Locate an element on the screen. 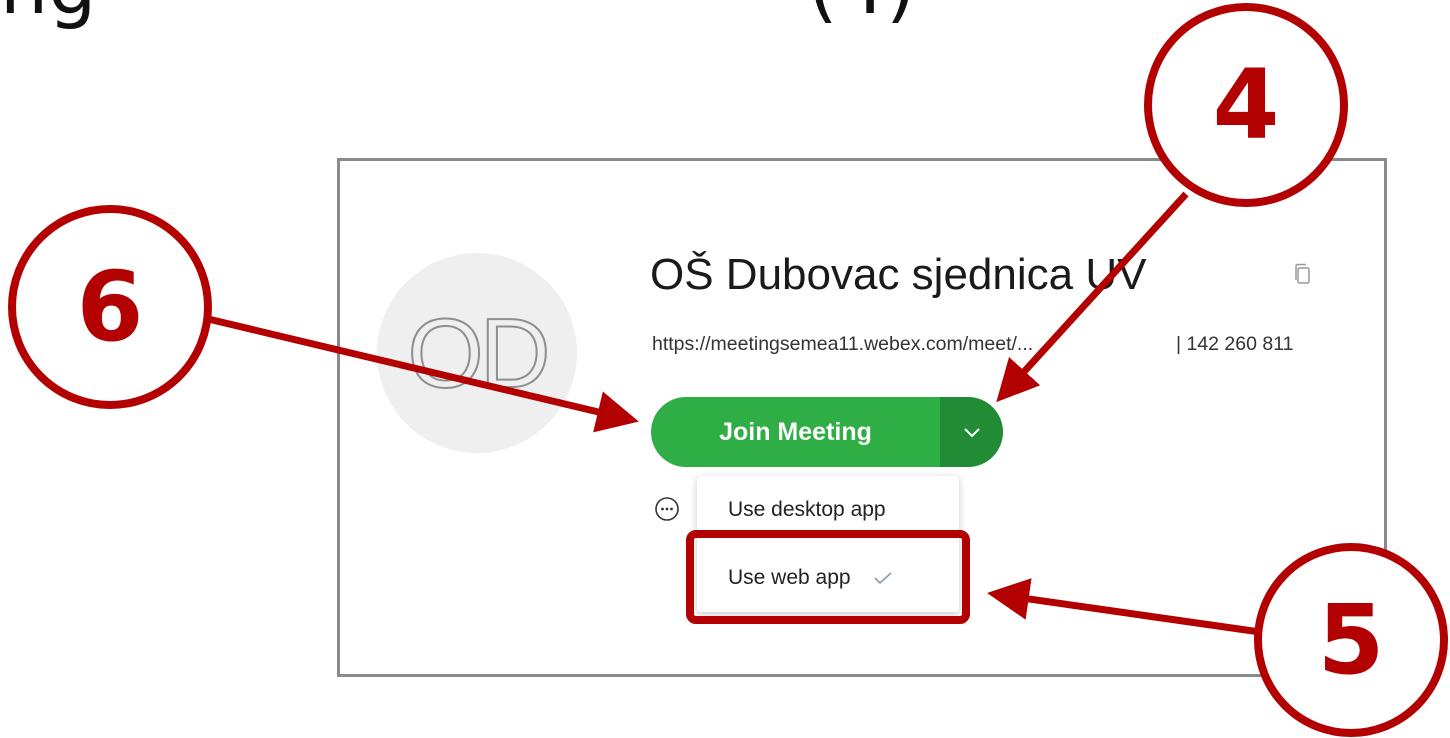  step-6-arrow is located at coordinates (421, 373).